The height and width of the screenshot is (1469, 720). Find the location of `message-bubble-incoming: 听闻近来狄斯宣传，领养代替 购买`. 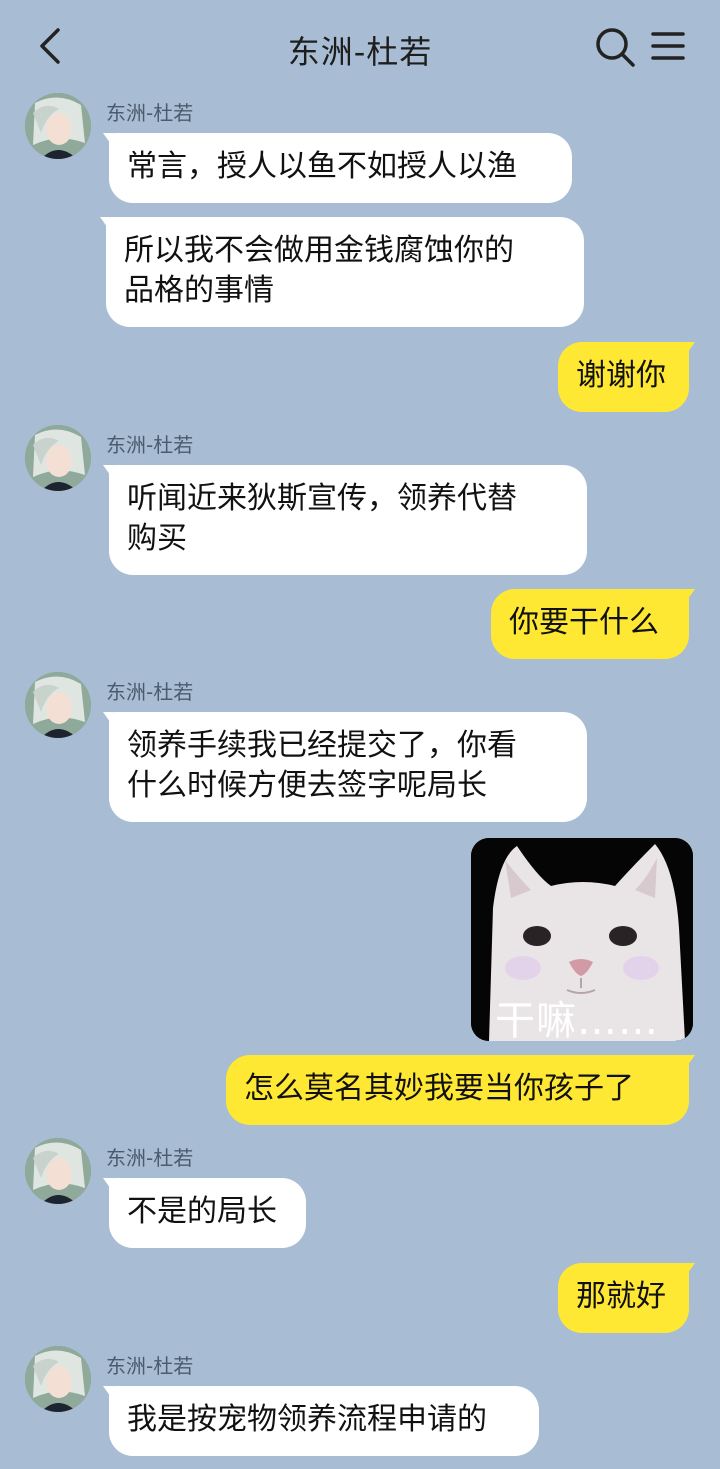

message-bubble-incoming: 听闻近来狄斯宣传，领养代替 购买 is located at coordinates (345, 520).